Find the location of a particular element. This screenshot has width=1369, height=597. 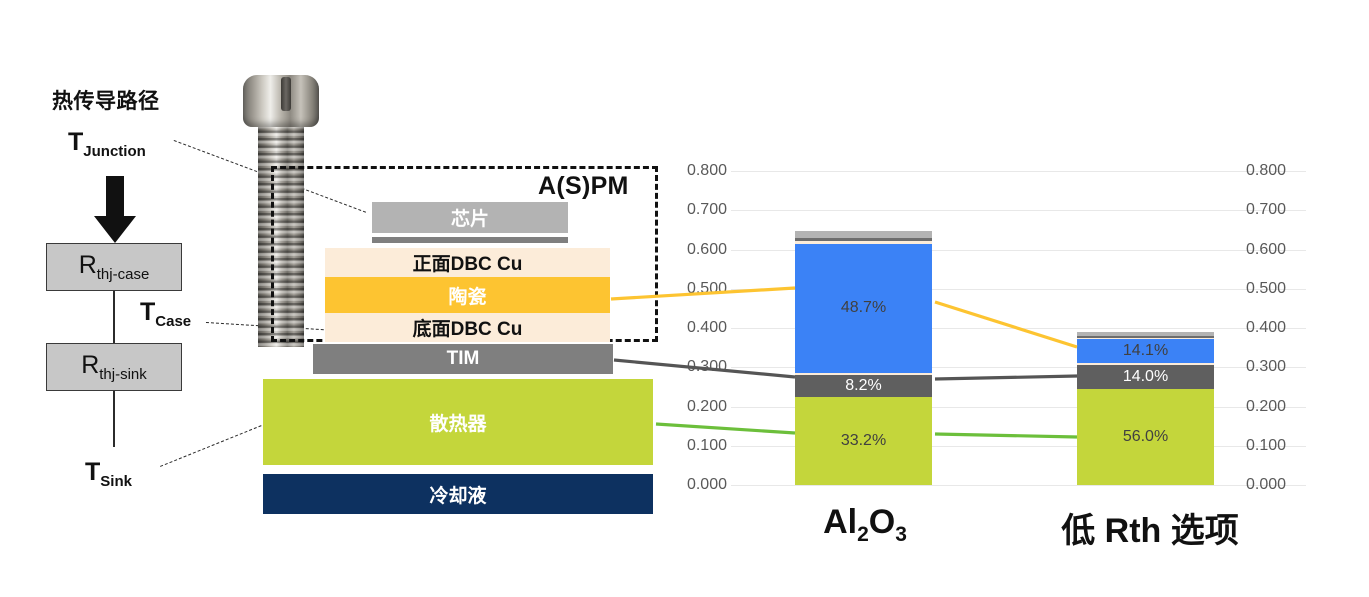

stack-layer-dbc-bottom-label: 底面DBC Cu is located at coordinates (467, 329).